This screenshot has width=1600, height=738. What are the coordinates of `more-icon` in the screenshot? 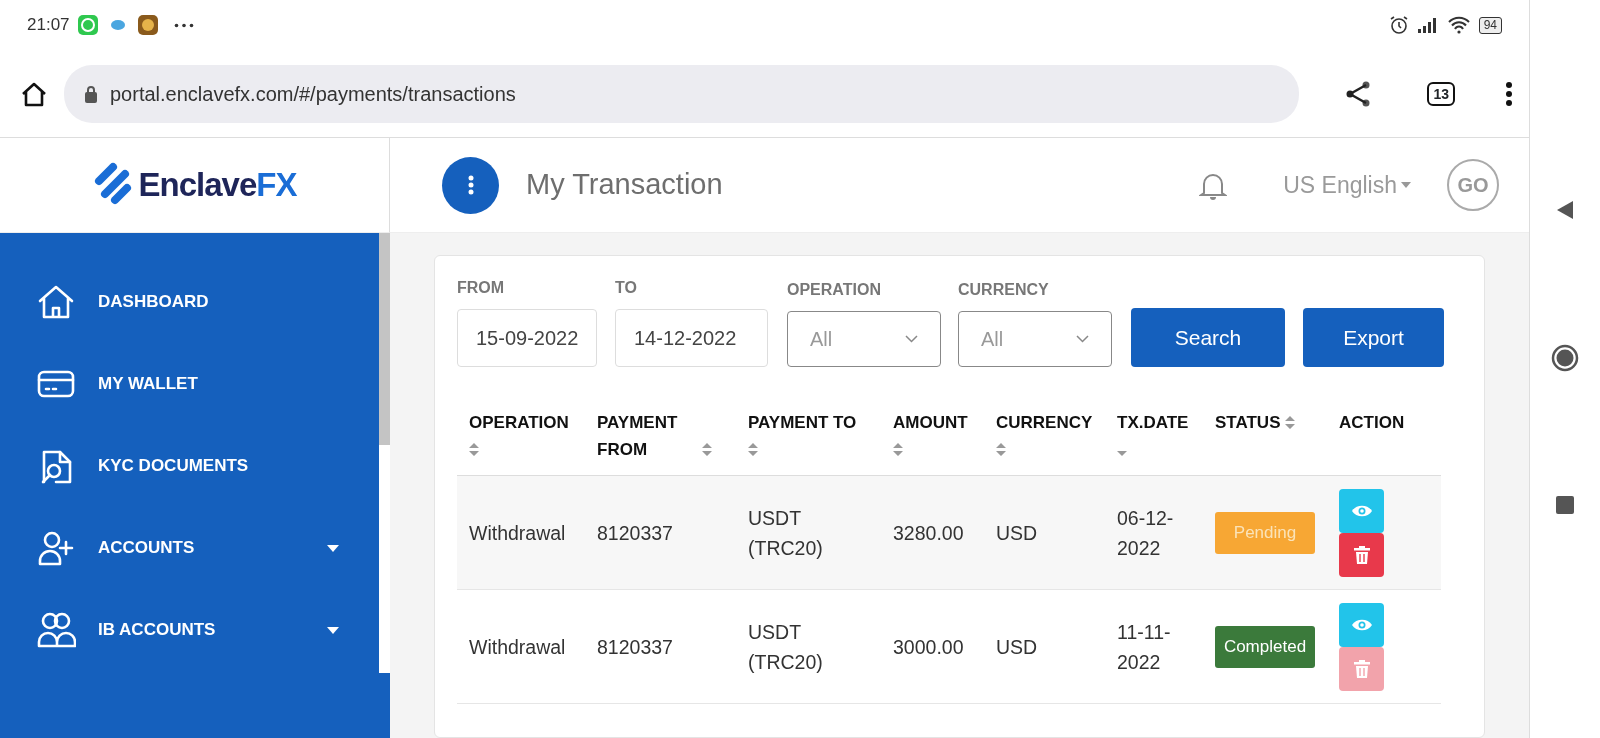 It's located at (470, 185).